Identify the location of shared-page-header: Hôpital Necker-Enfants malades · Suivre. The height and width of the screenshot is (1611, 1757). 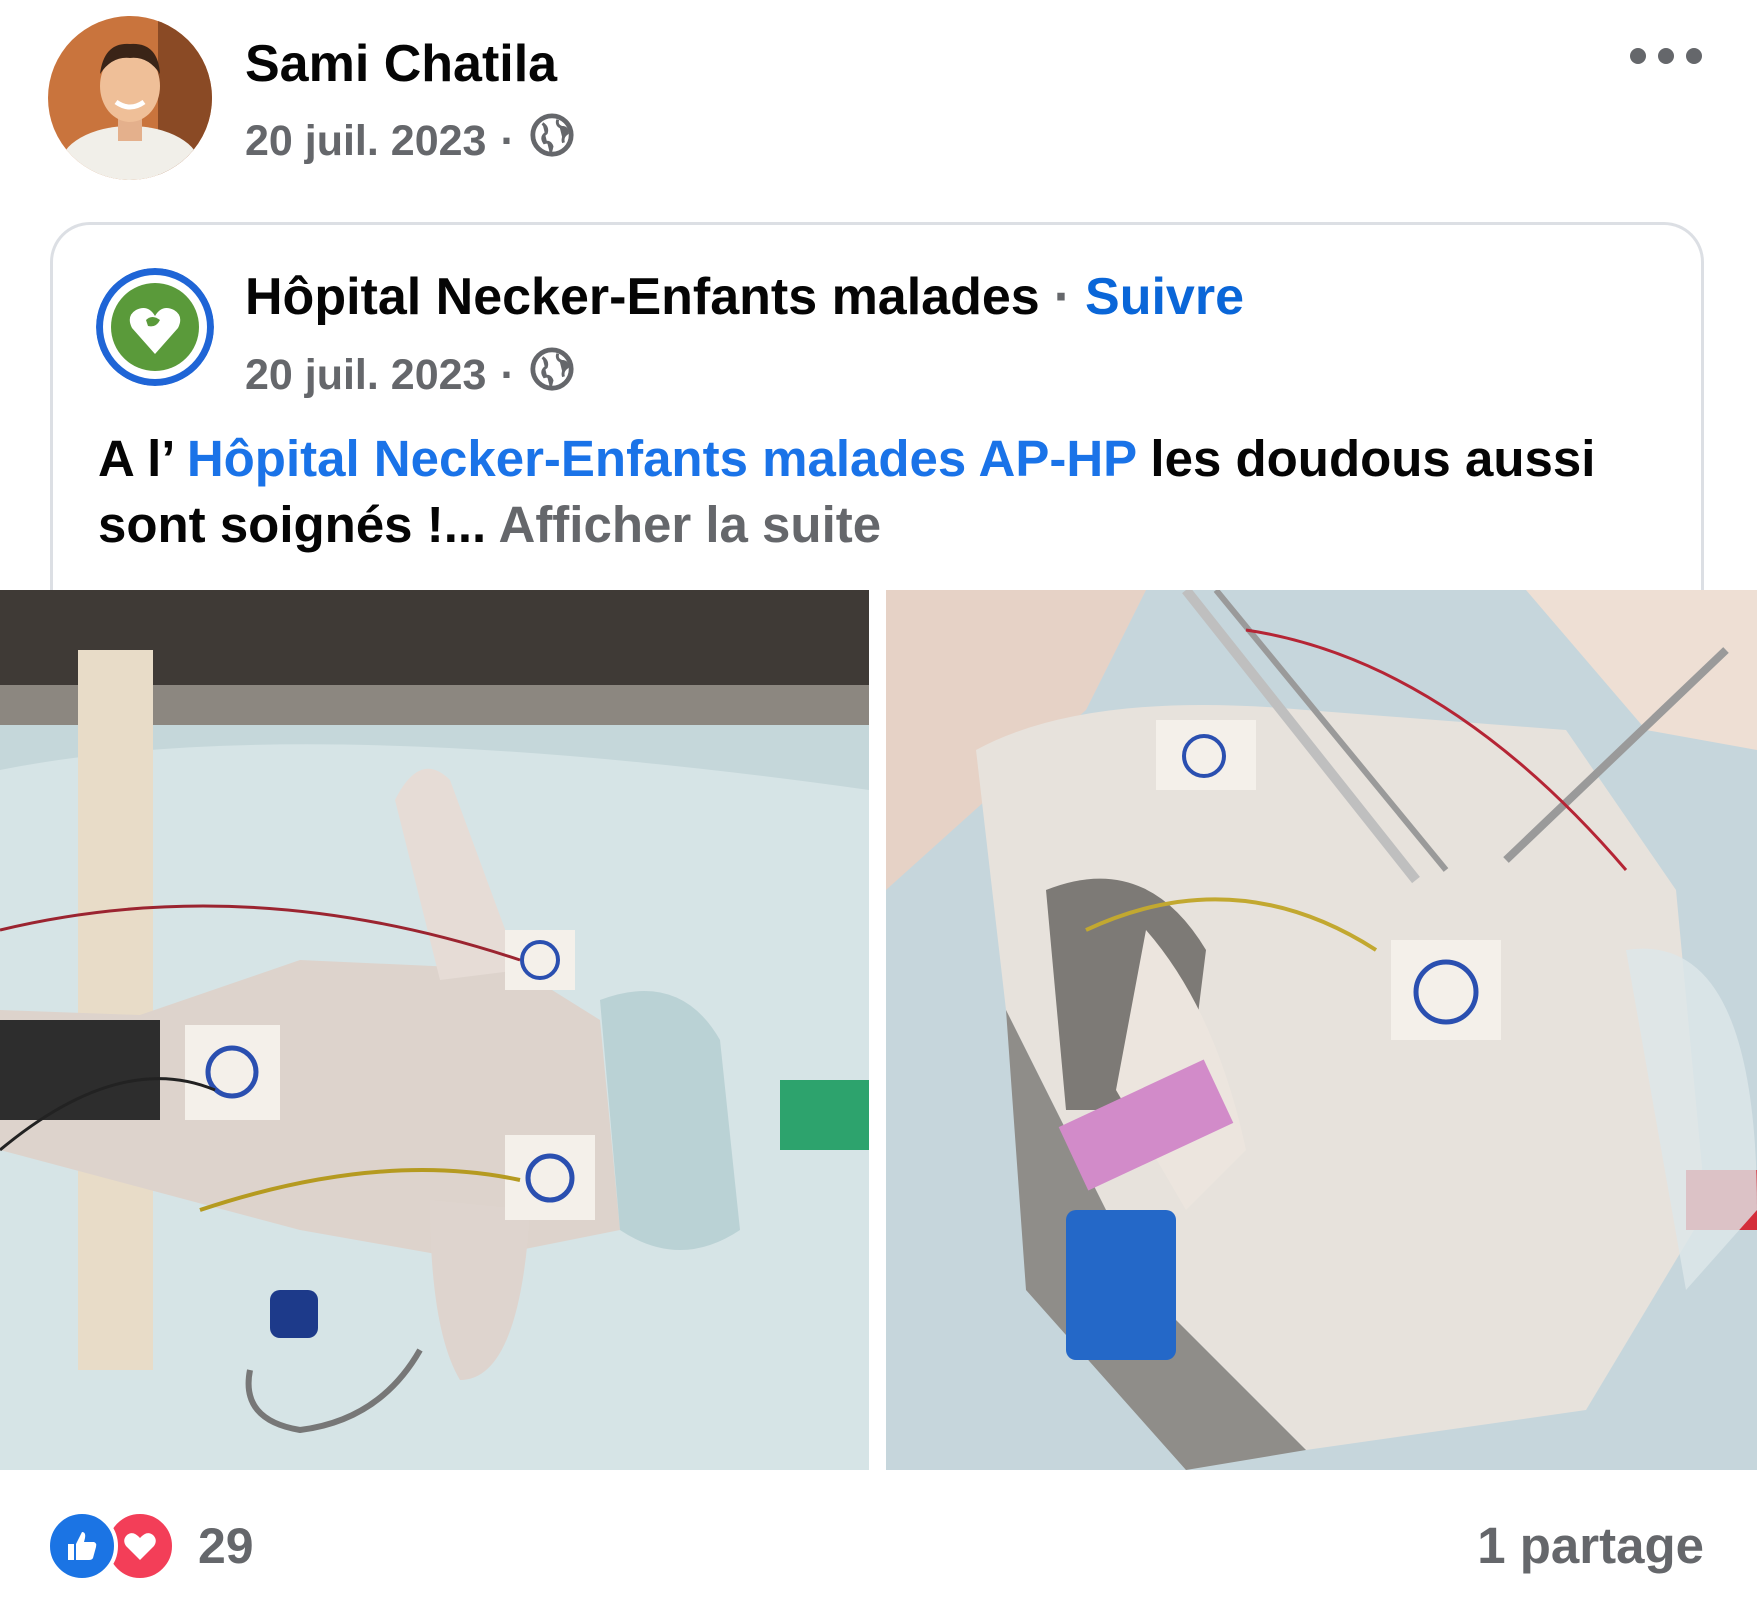
(744, 297).